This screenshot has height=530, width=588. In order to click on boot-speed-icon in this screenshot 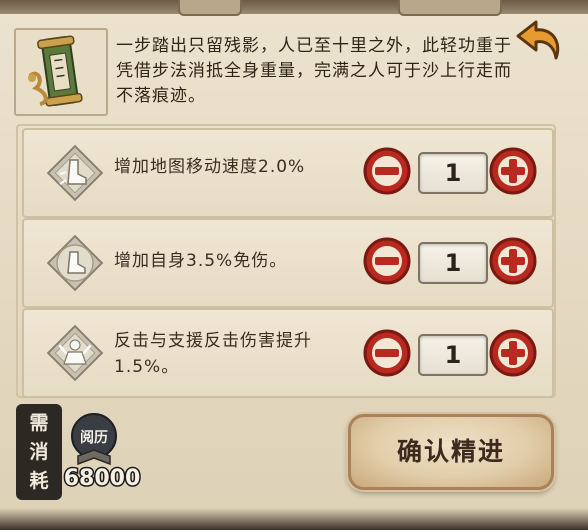, I will do `click(75, 173)`.